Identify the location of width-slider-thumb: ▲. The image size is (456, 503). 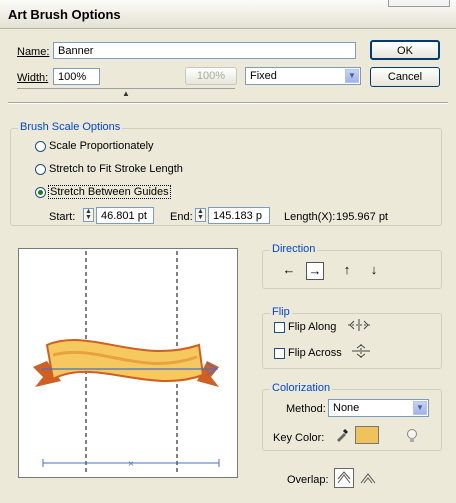
(126, 93).